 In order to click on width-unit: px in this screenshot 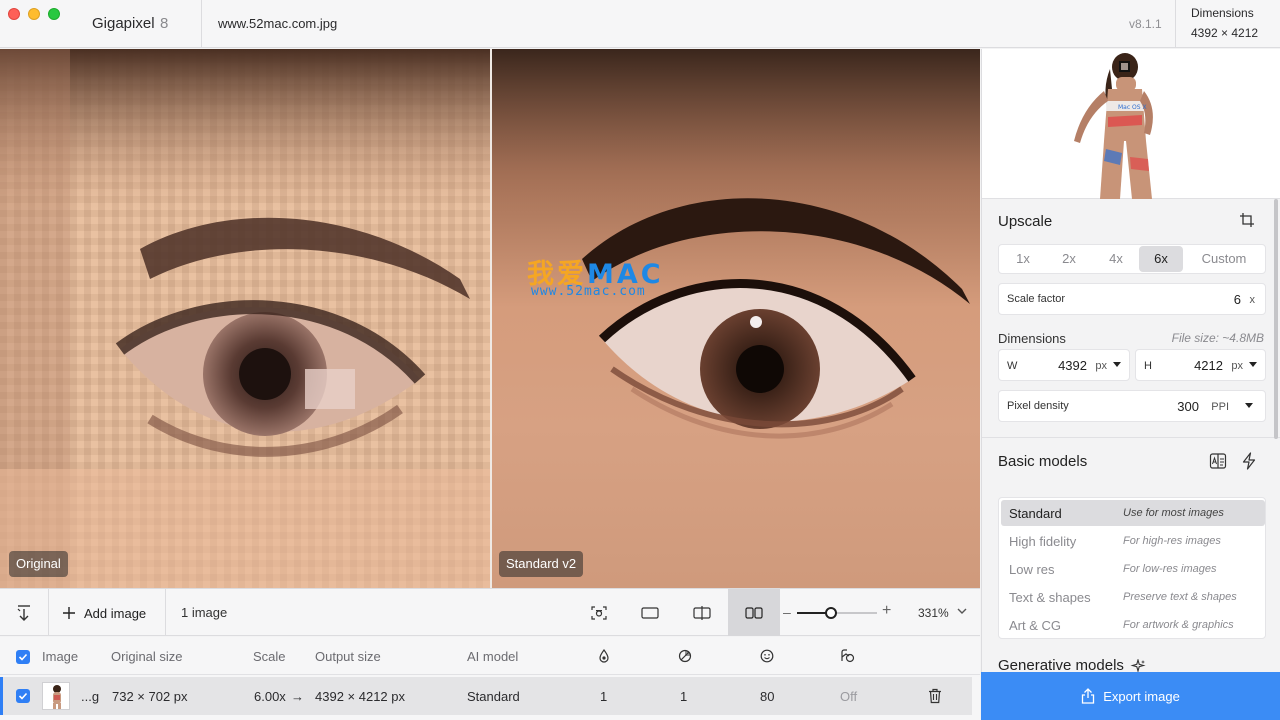, I will do `click(1101, 366)`.